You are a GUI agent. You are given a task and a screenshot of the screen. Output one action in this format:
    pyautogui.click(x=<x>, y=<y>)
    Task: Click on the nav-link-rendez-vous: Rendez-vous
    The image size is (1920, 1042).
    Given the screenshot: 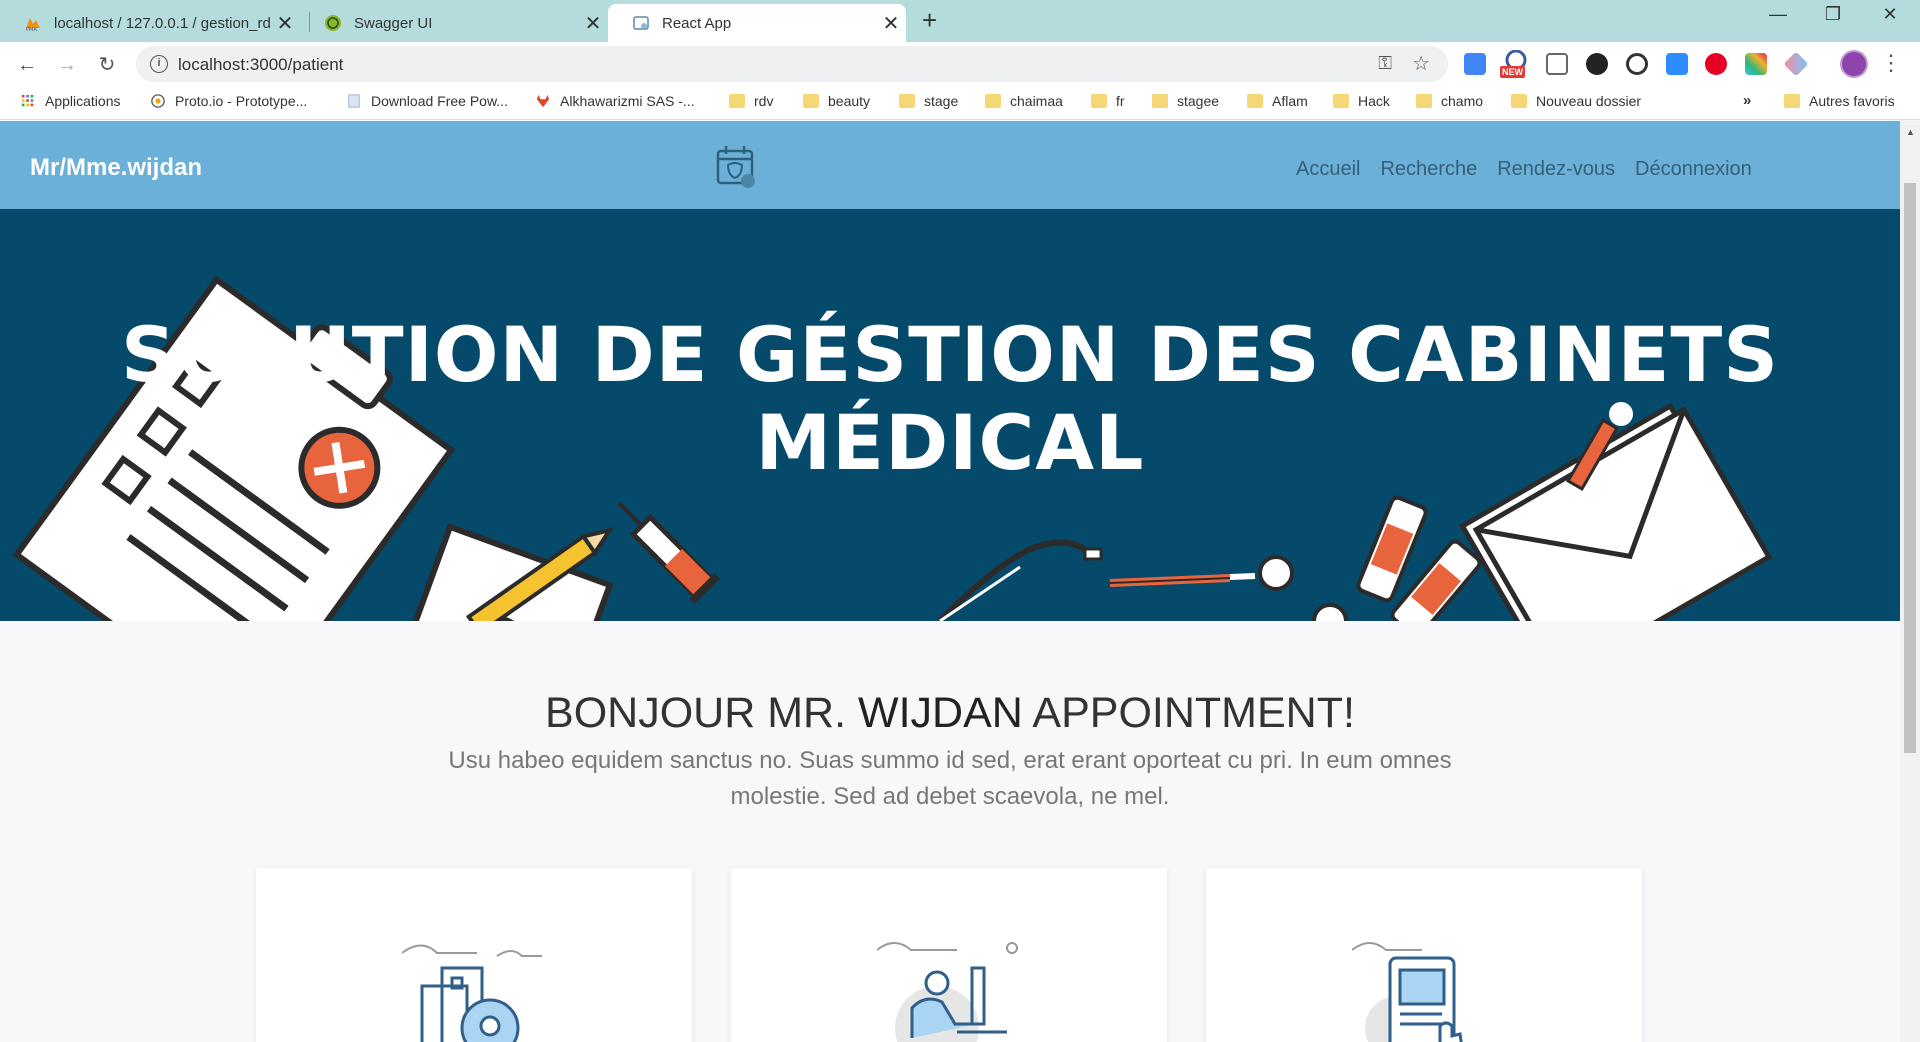 What is the action you would take?
    pyautogui.click(x=1556, y=169)
    